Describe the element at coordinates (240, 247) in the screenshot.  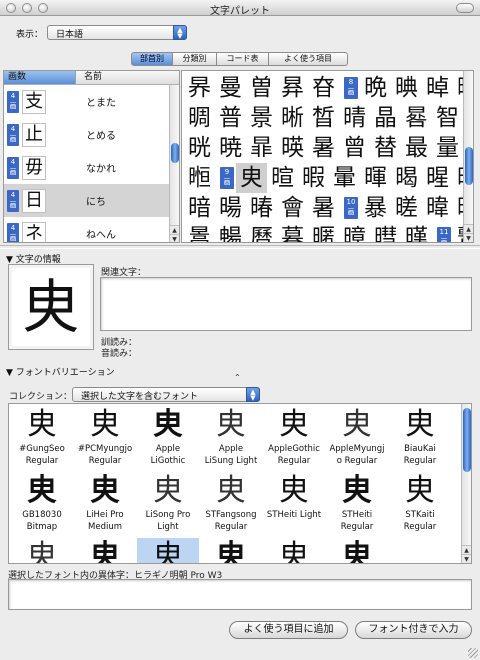
I see `pane-splitter` at that location.